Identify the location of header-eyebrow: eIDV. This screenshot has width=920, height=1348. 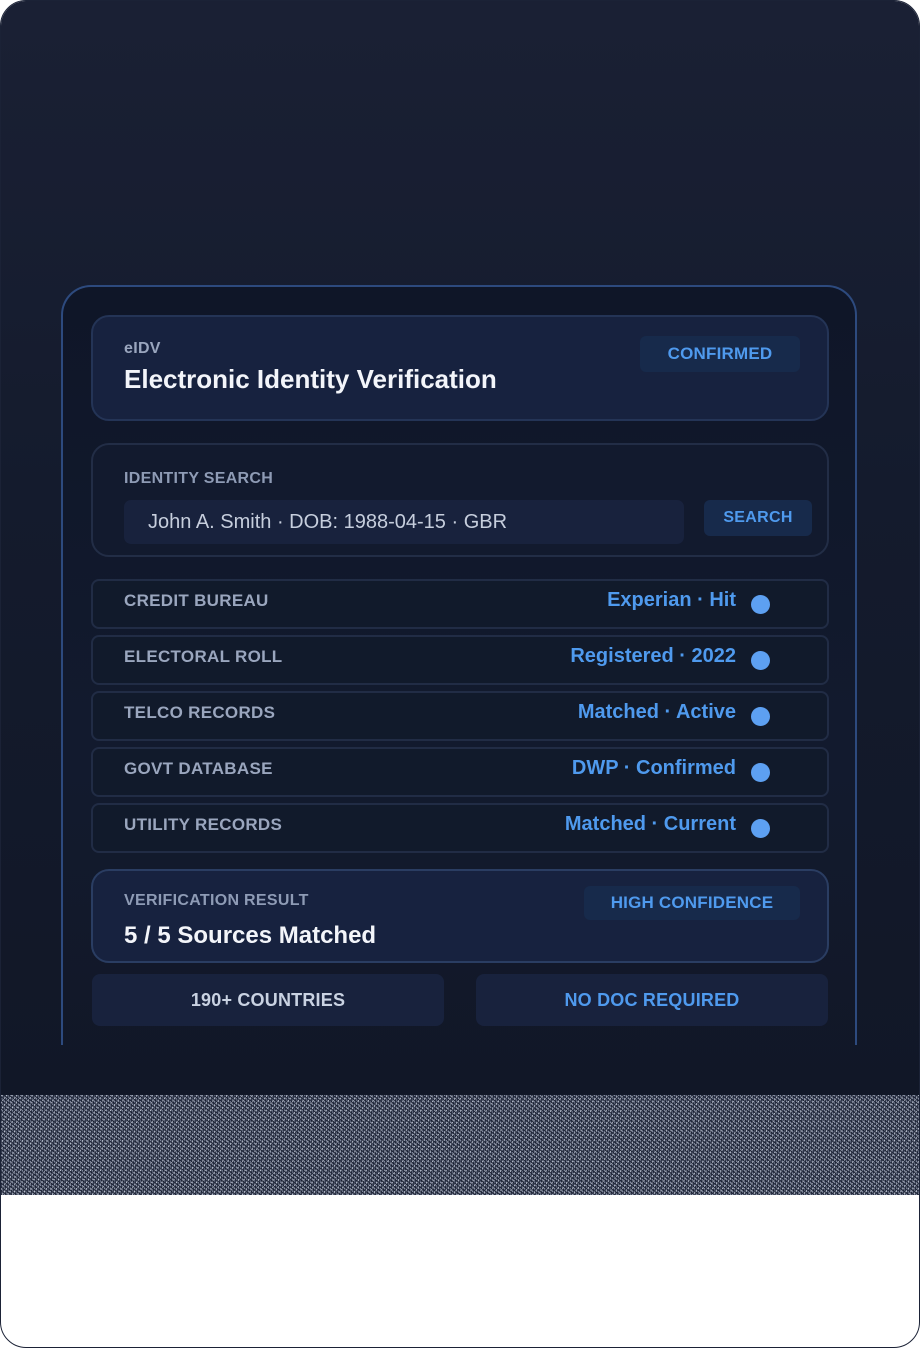
(142, 348).